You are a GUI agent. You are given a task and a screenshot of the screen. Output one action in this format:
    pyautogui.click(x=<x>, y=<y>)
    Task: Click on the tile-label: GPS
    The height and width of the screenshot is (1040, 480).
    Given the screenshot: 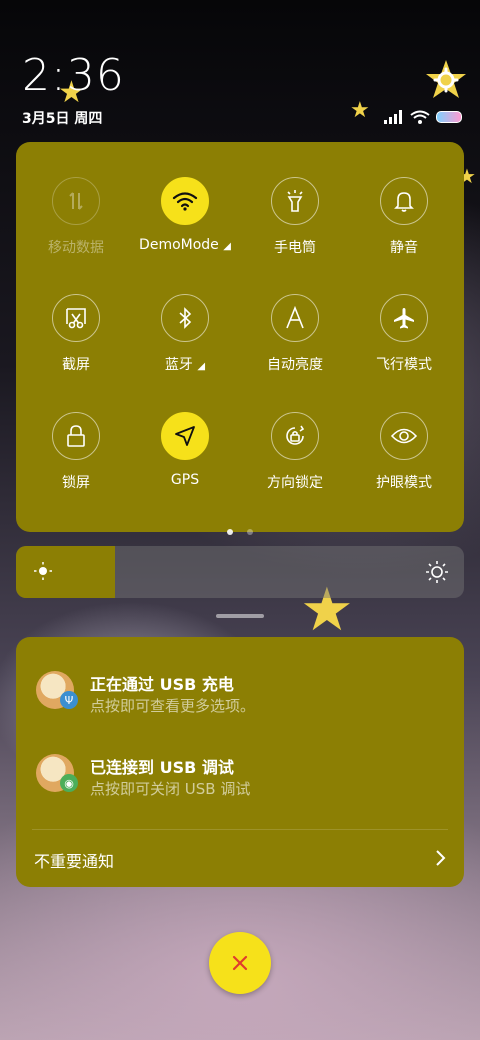 What is the action you would take?
    pyautogui.click(x=185, y=480)
    